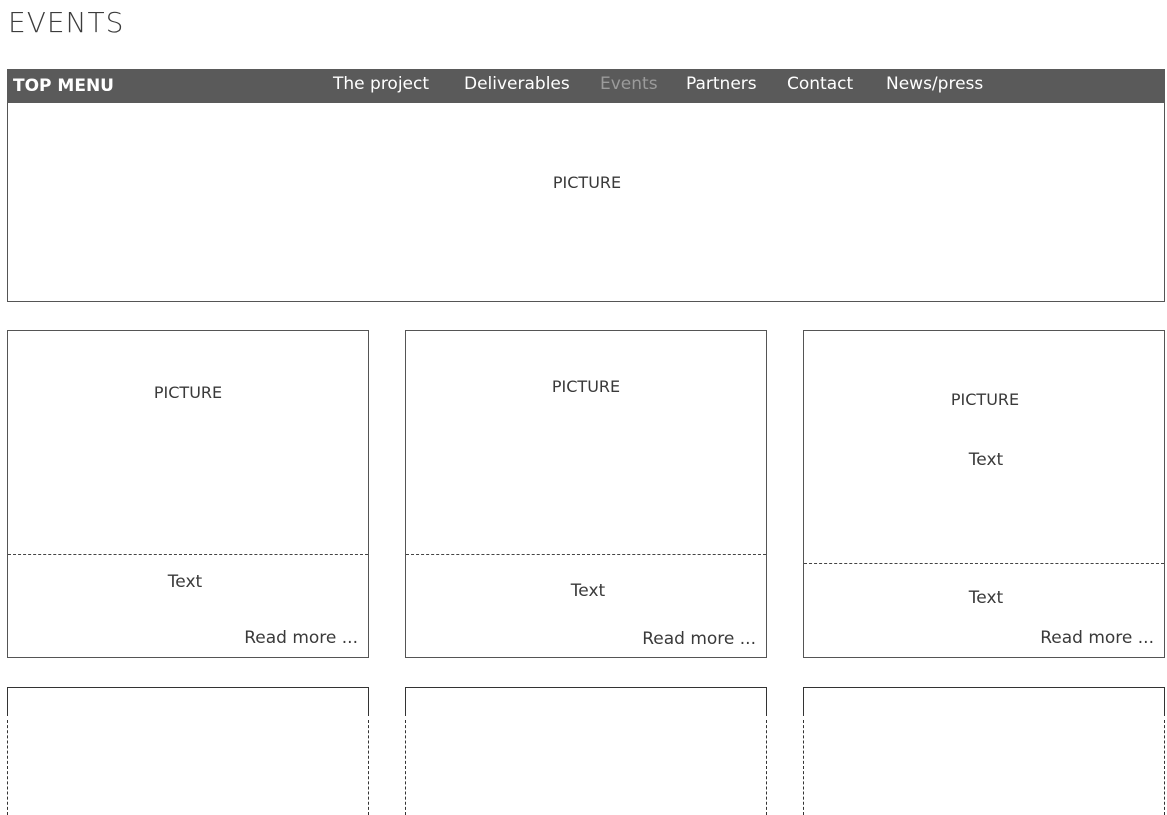 The image size is (1167, 815). I want to click on nav-item-news-press: News/press, so click(934, 84).